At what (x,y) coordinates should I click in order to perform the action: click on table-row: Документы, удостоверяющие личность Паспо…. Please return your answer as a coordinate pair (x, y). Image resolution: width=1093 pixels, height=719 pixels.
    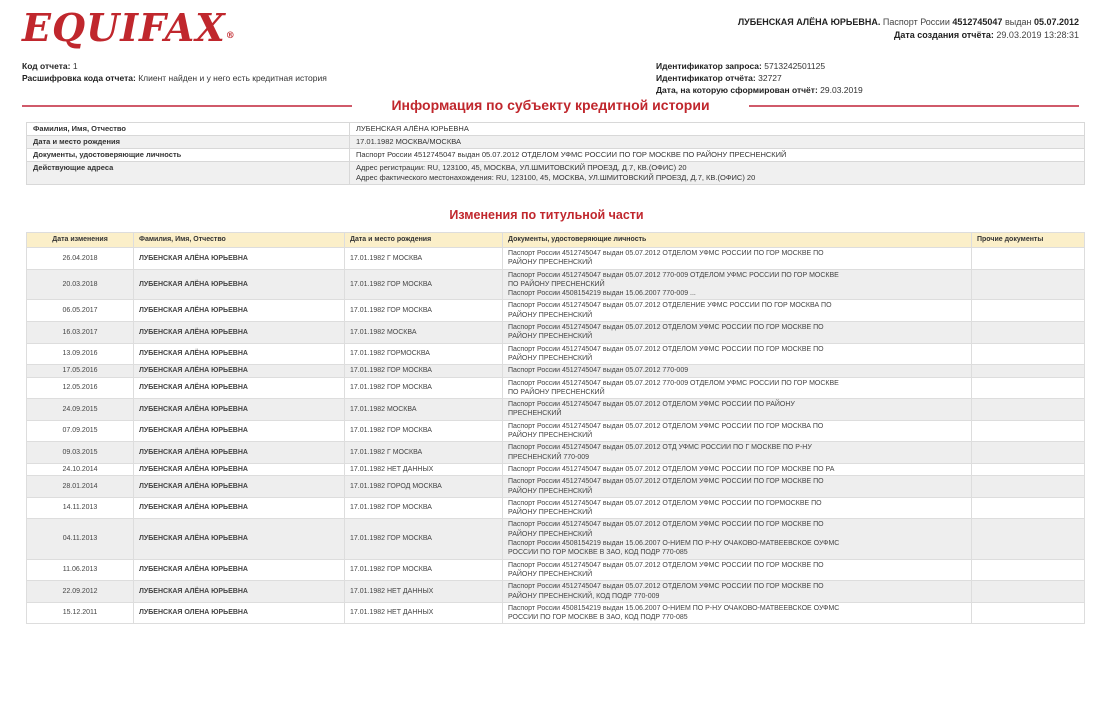
    Looking at the image, I should click on (555, 155).